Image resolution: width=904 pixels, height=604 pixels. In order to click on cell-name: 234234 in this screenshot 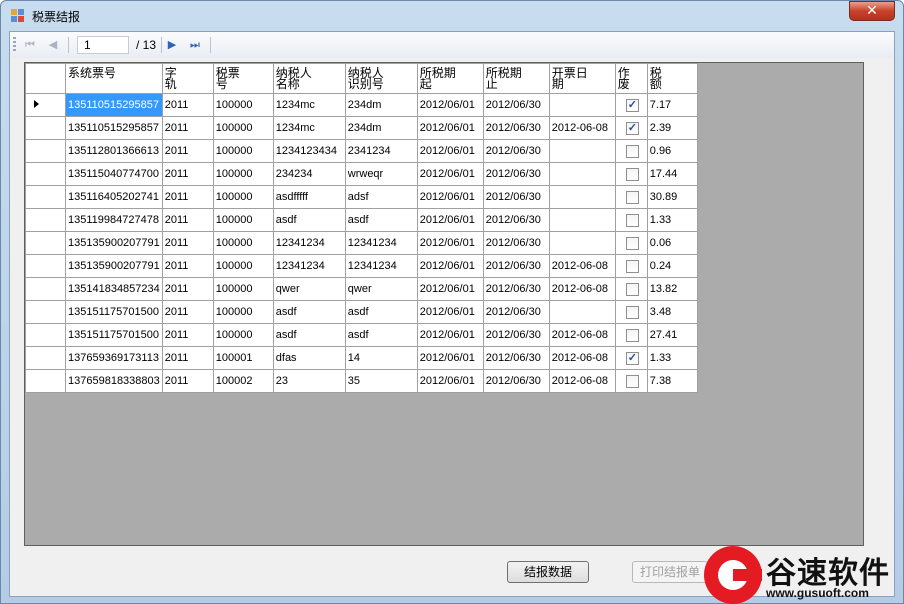, I will do `click(309, 174)`.